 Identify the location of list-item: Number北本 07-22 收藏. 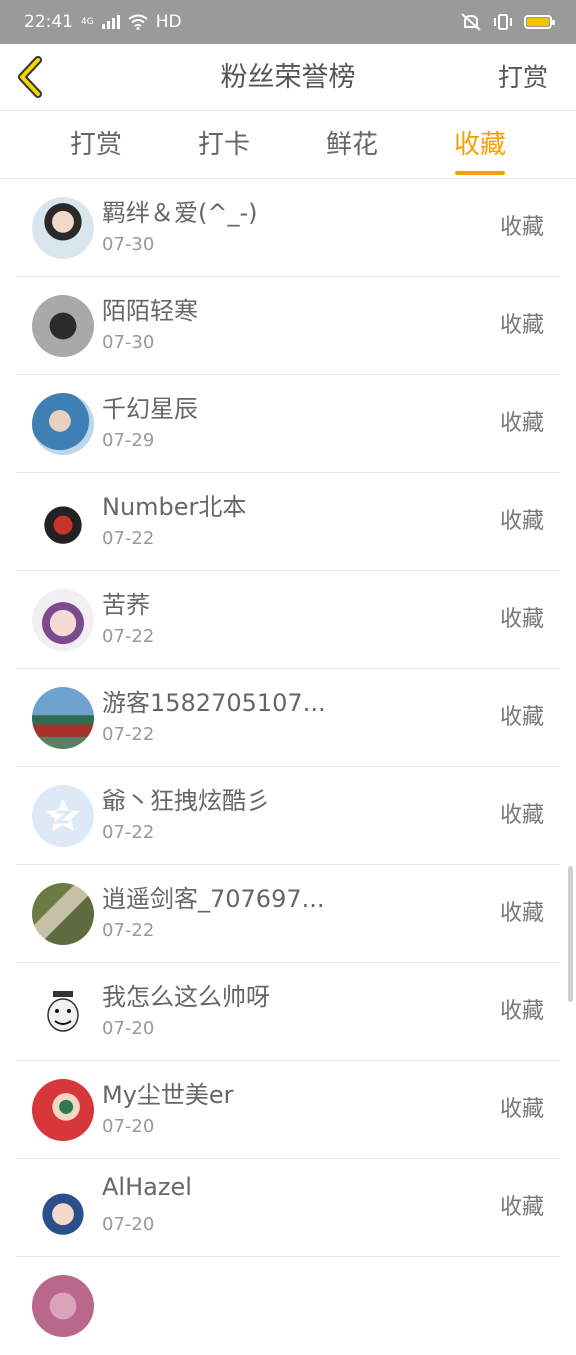
(288, 522).